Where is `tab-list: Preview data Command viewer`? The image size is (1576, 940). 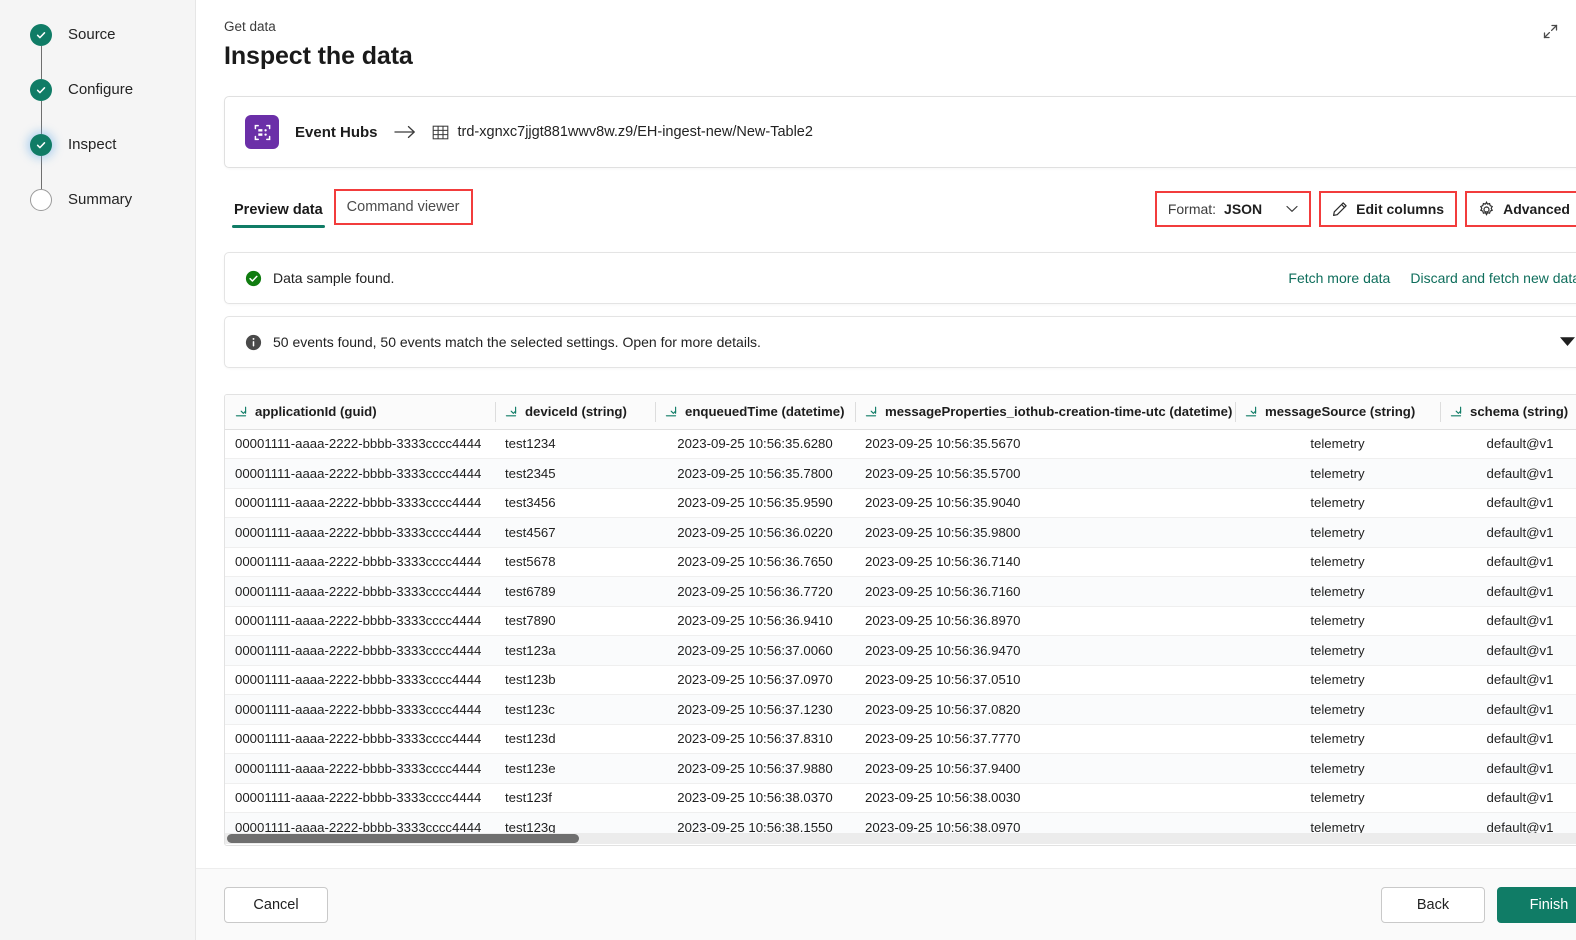 tab-list: Preview data Command viewer is located at coordinates (348, 209).